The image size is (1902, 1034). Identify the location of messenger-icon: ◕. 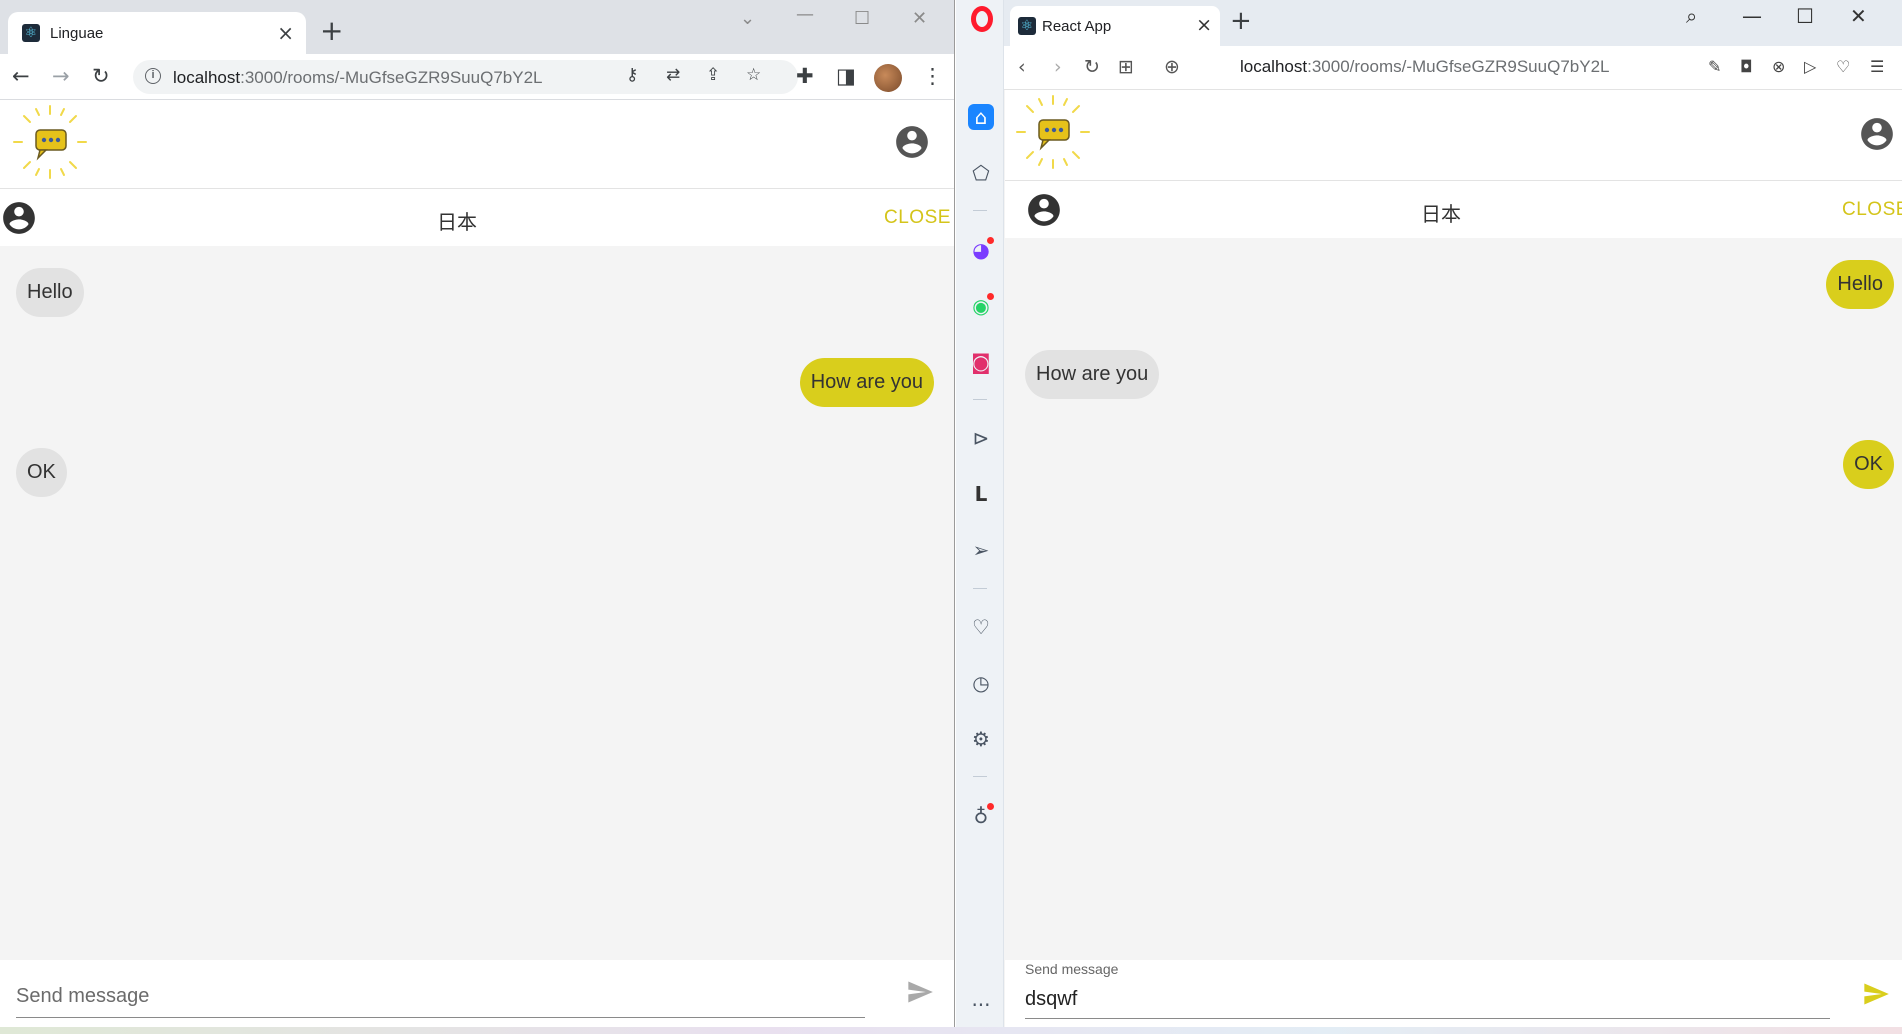
(981, 250).